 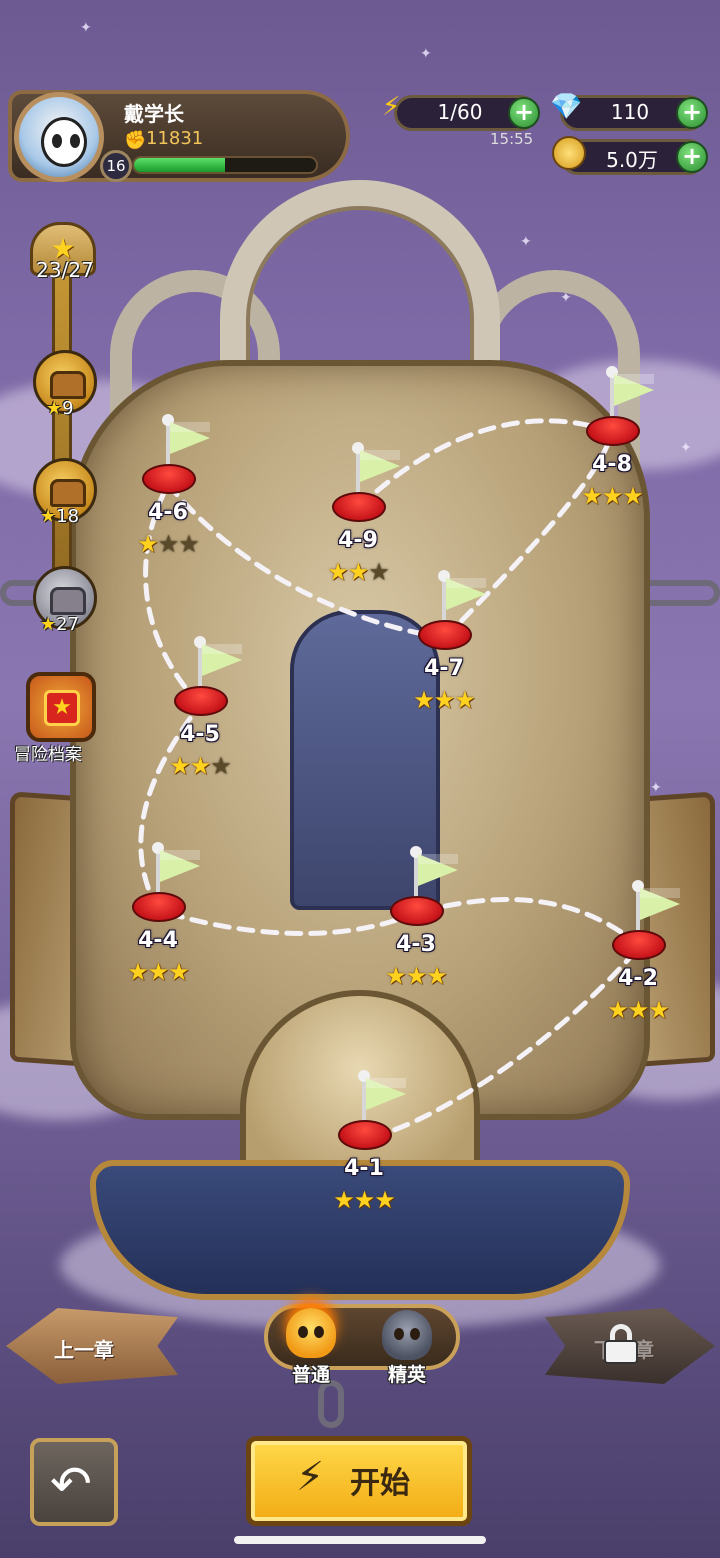 What do you see at coordinates (311, 1373) in the screenshot?
I see `normal-mode-label: 普通` at bounding box center [311, 1373].